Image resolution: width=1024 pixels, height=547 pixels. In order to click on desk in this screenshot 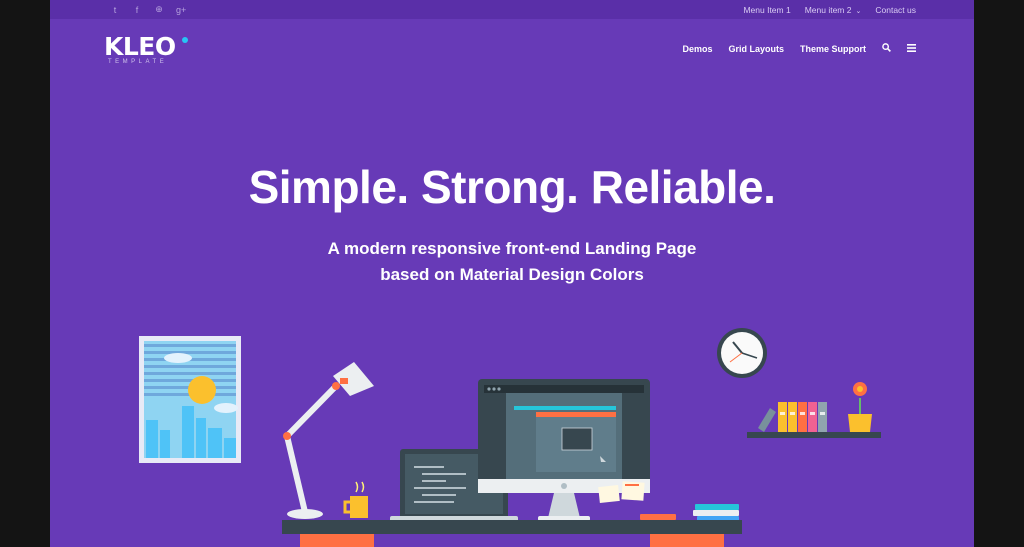, I will do `click(512, 533)`.